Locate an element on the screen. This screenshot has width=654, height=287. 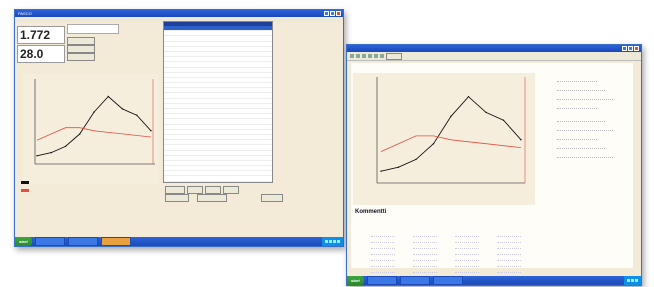
data-table is located at coordinates (218, 102).